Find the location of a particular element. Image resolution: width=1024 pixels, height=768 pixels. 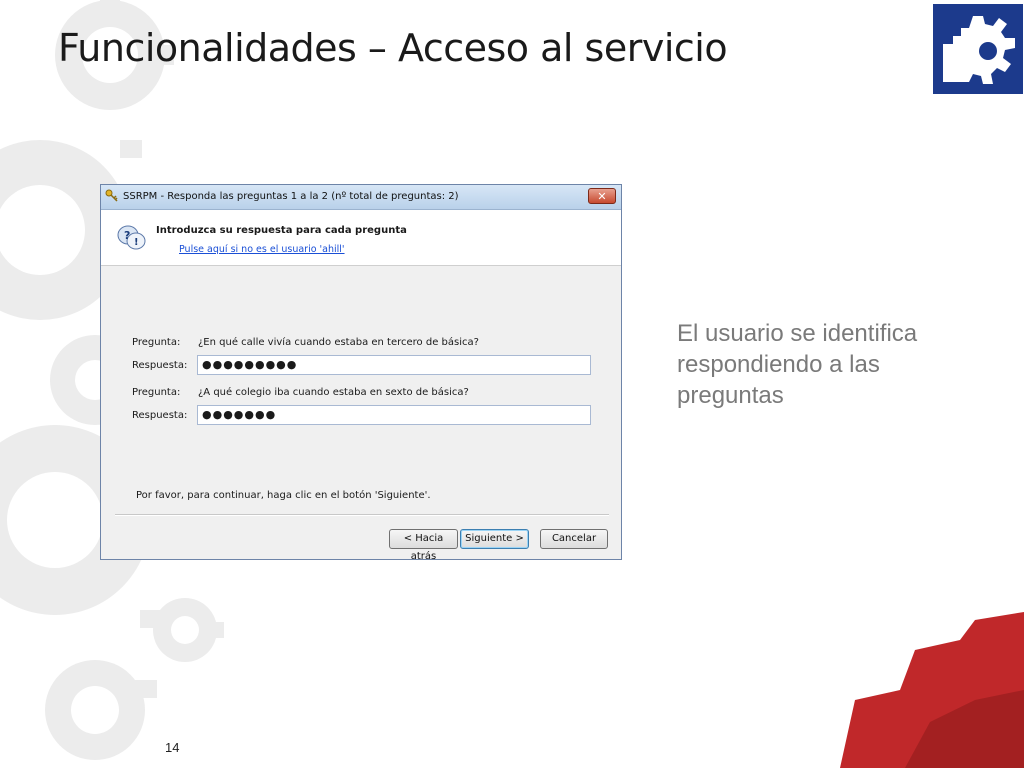

question-label-1: Pregunta: is located at coordinates (156, 342).